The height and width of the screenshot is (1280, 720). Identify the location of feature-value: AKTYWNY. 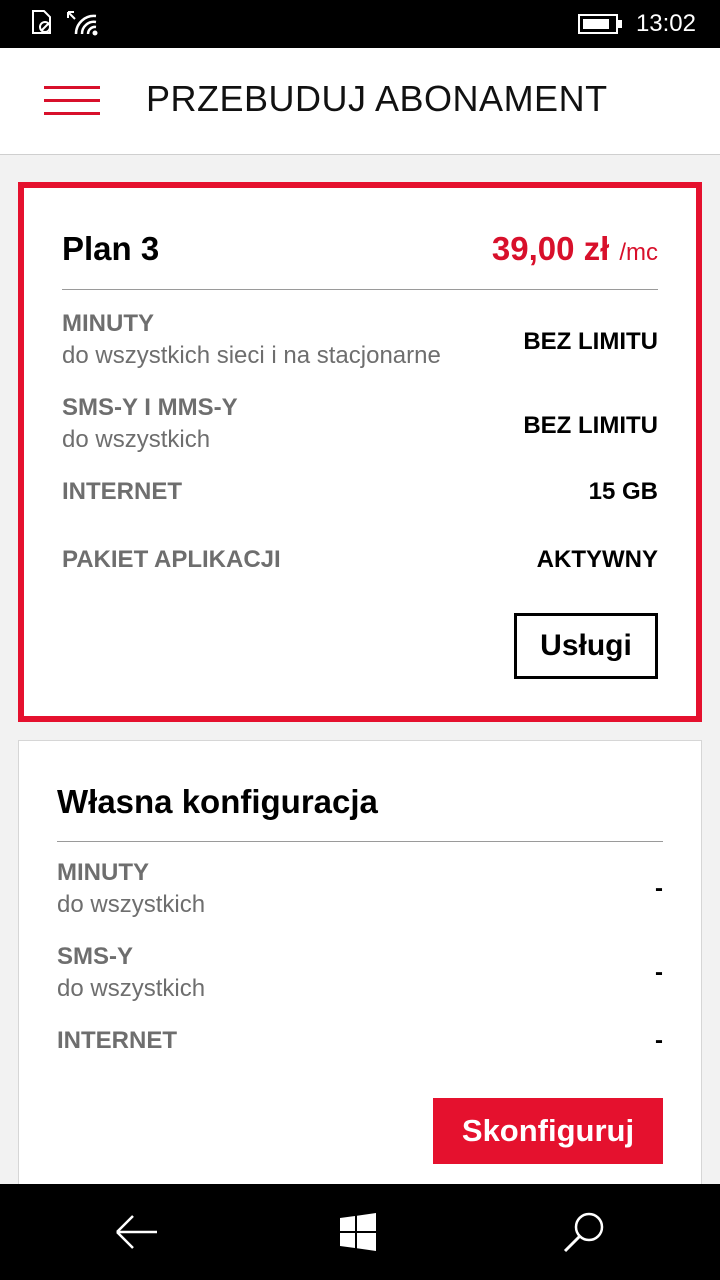
(597, 559).